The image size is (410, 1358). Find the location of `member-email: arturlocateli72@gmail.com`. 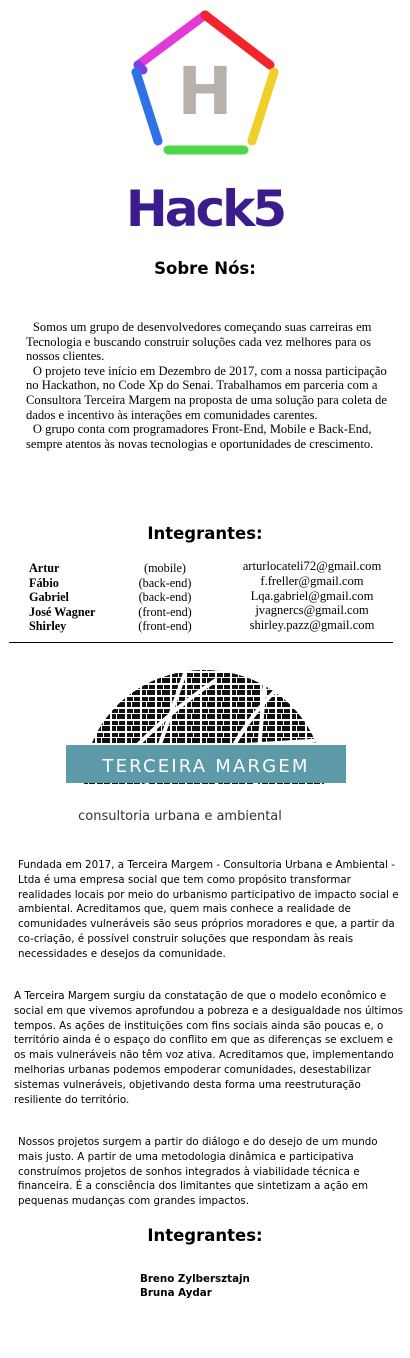

member-email: arturlocateli72@gmail.com is located at coordinates (312, 566).